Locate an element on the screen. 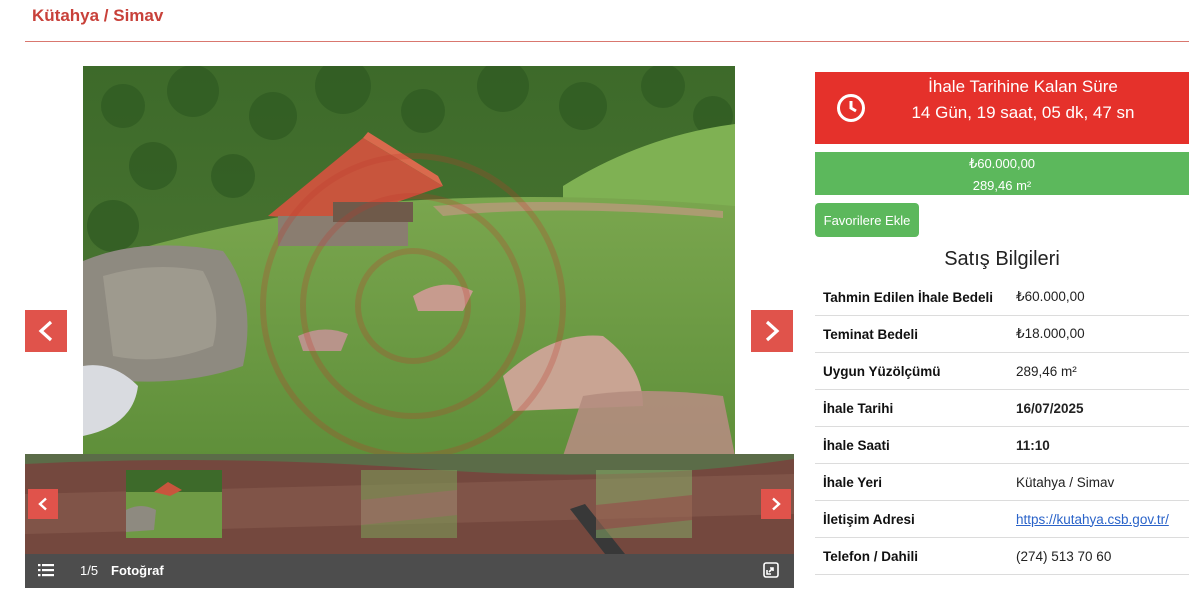 The width and height of the screenshot is (1200, 597). table-row: Uygun Yüzölçümü 289,46 m² is located at coordinates (1002, 371).